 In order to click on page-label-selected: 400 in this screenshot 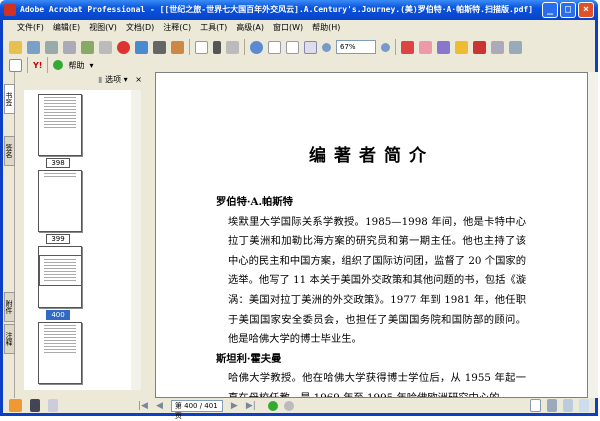, I will do `click(58, 315)`.